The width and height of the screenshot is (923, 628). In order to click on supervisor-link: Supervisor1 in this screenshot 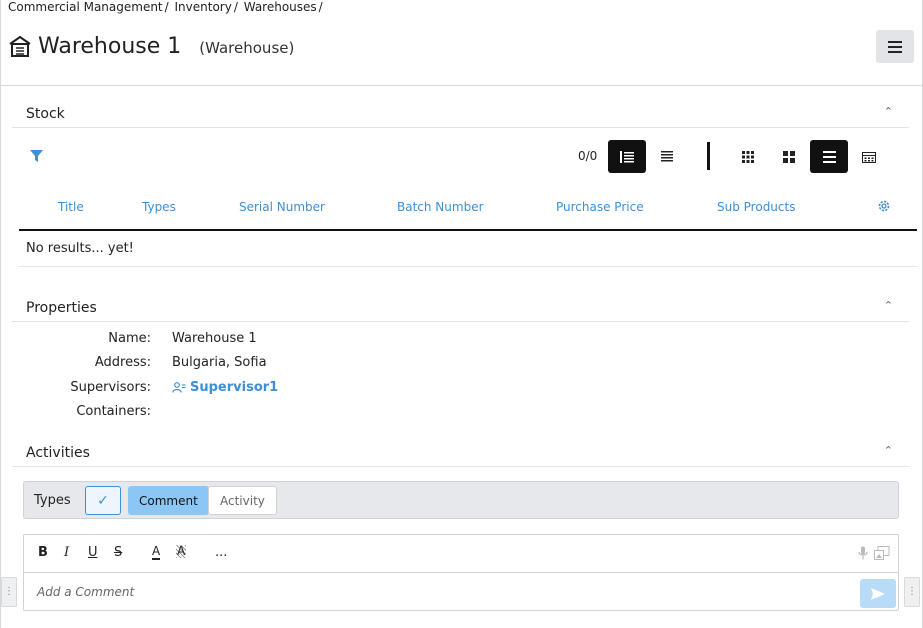, I will do `click(225, 387)`.